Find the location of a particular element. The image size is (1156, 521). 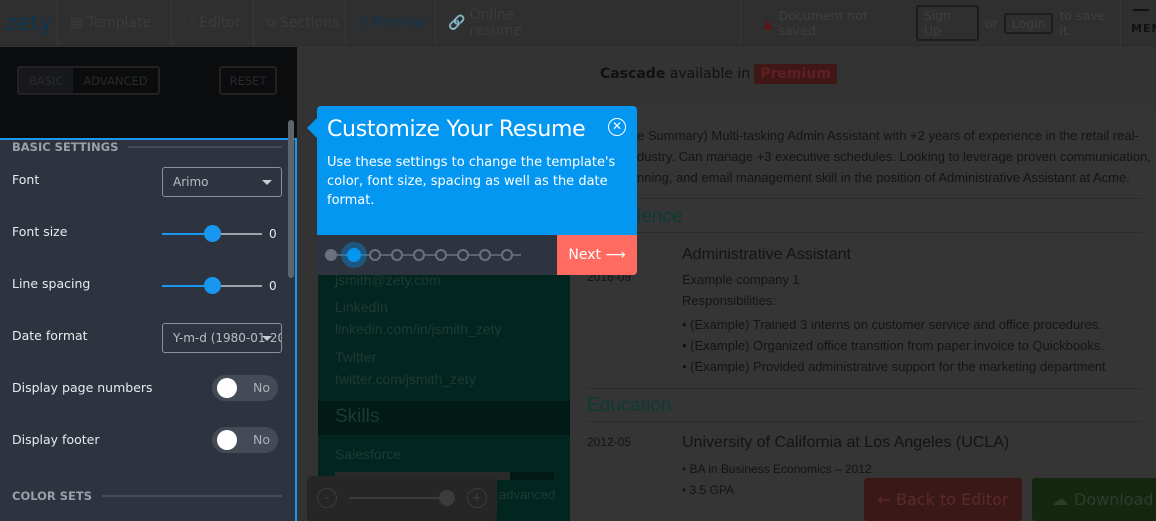

education-heading: Education is located at coordinates (629, 405).